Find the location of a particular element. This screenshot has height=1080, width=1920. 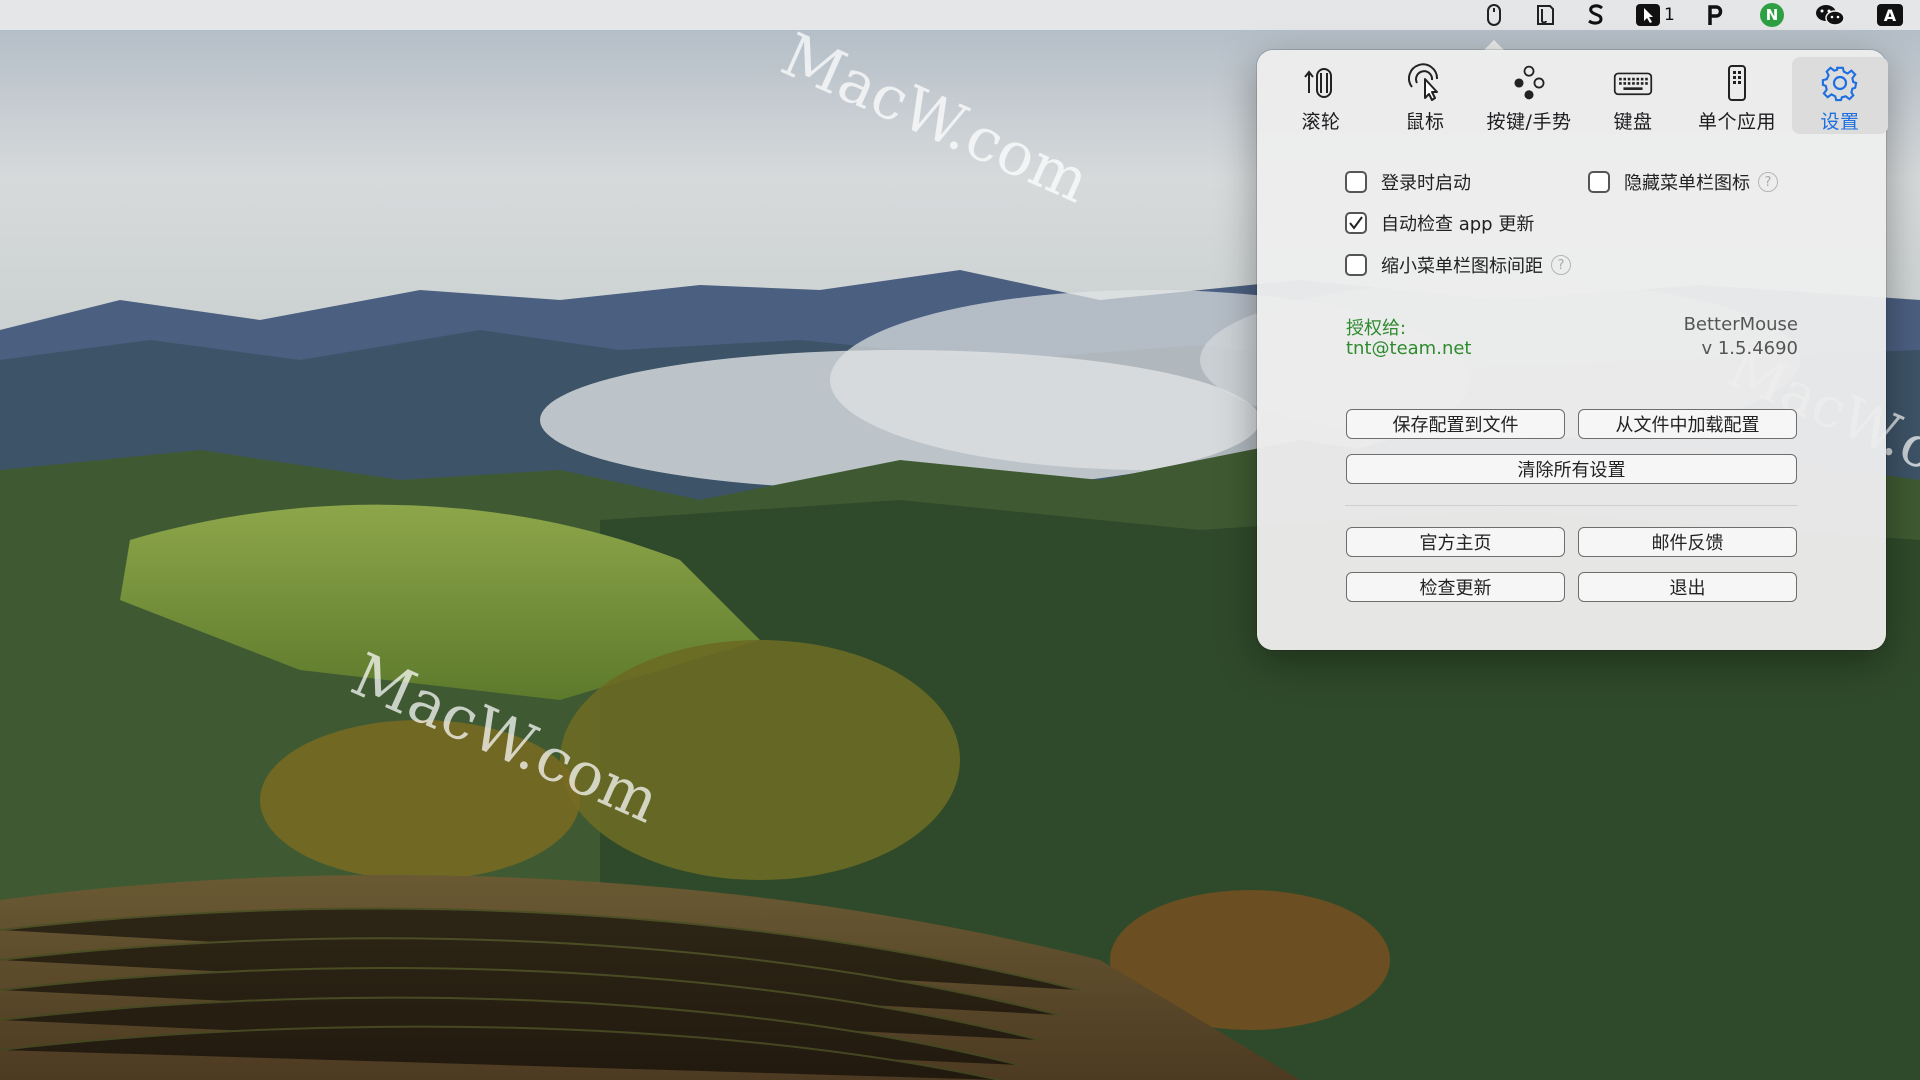

homepage-button: 官方主页 is located at coordinates (1455, 542).